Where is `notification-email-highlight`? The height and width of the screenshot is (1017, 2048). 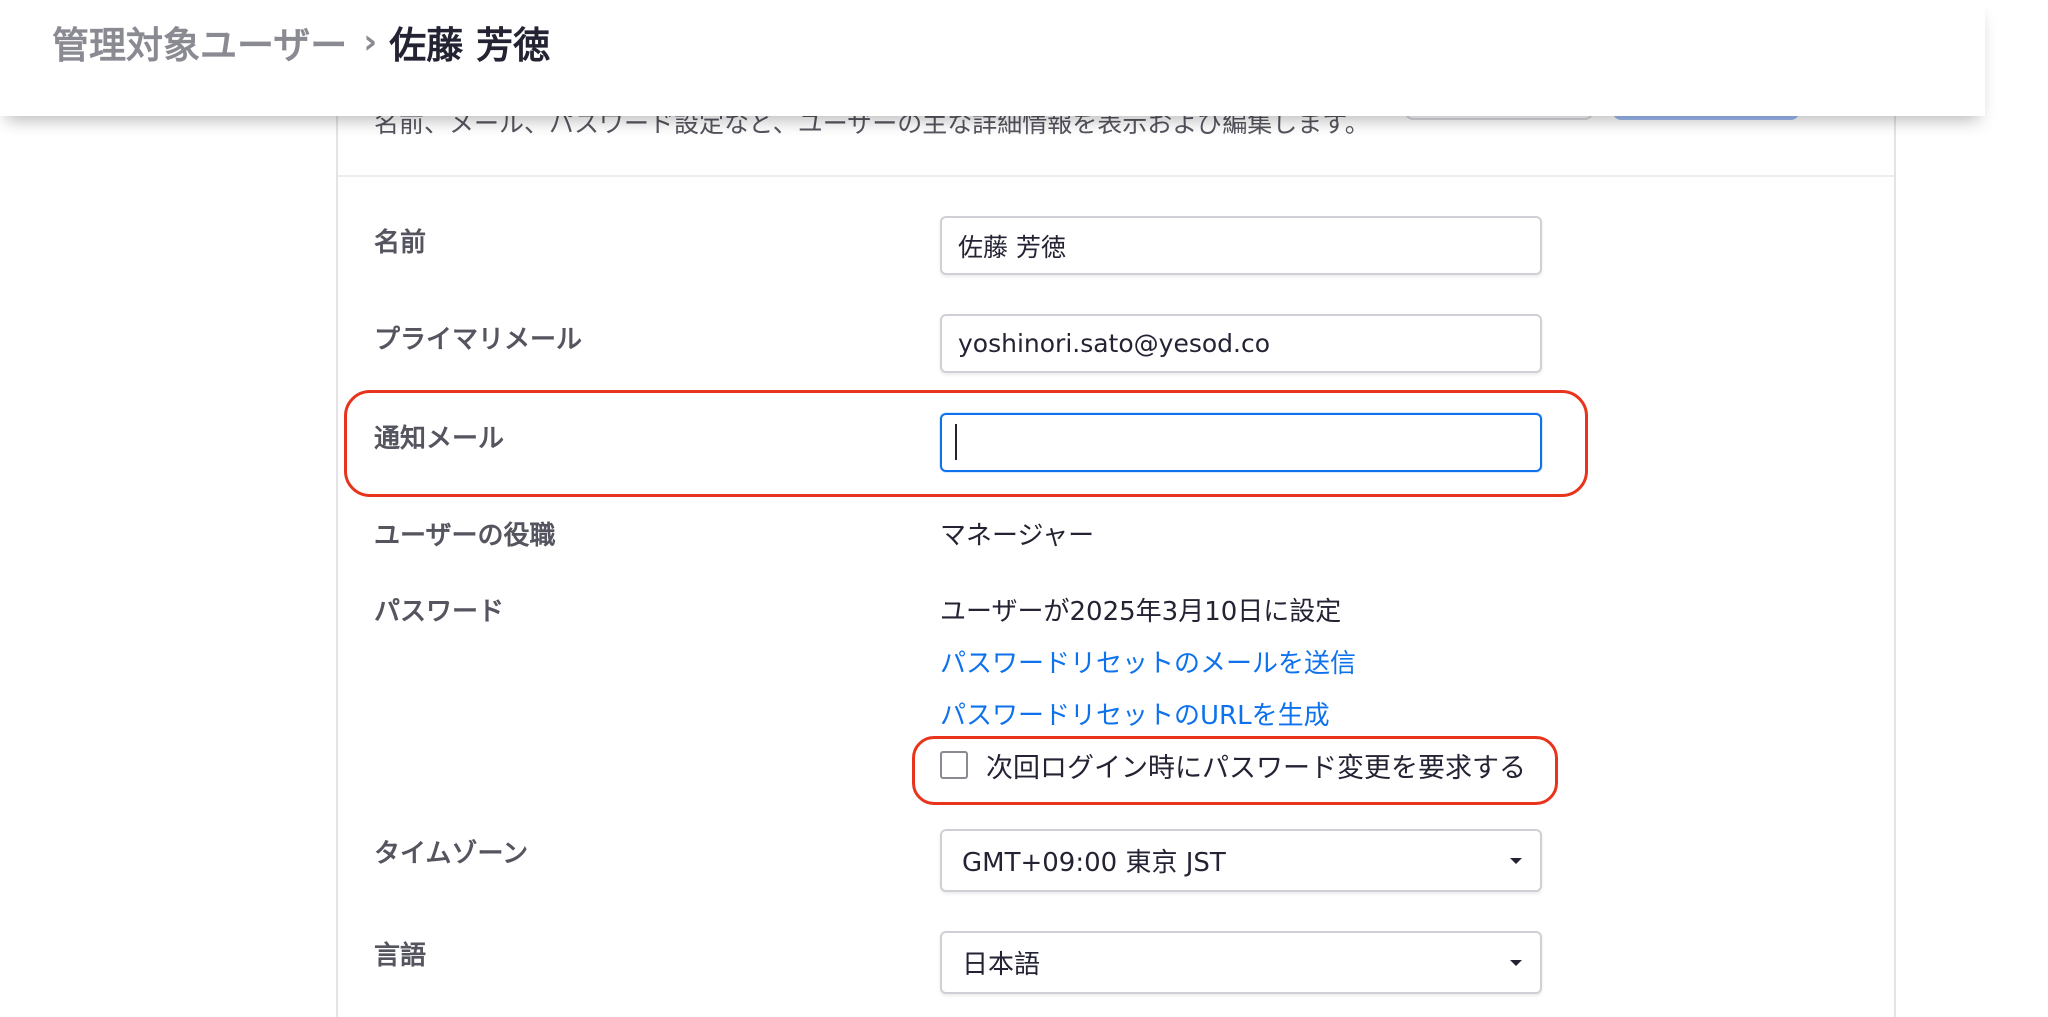
notification-email-highlight is located at coordinates (966, 443).